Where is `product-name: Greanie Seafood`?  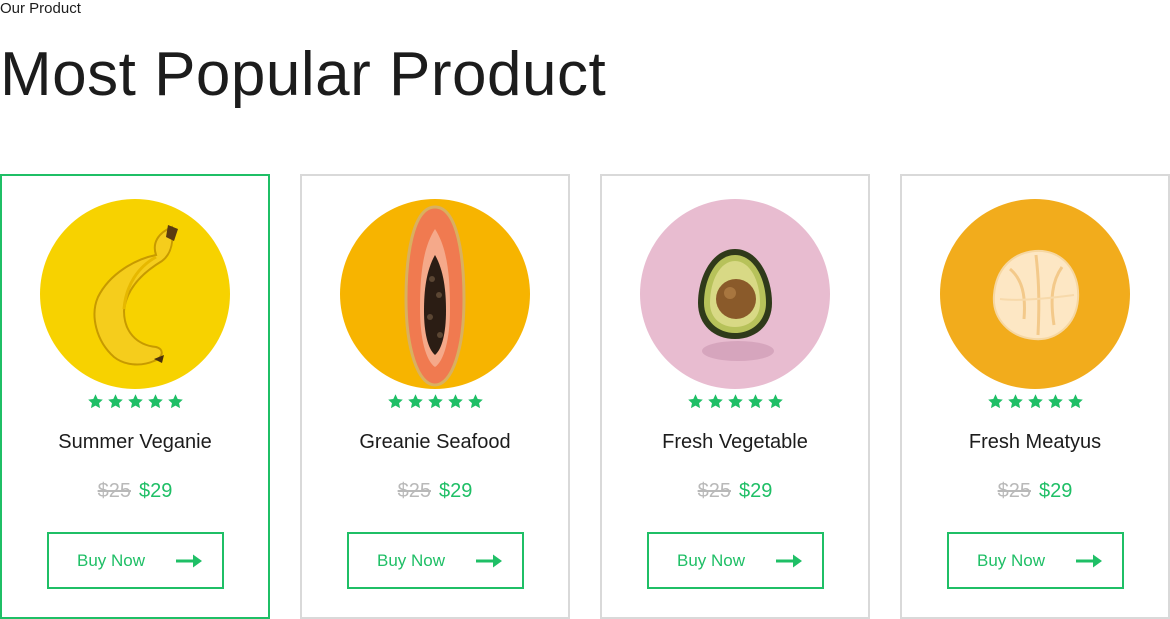 product-name: Greanie Seafood is located at coordinates (435, 442).